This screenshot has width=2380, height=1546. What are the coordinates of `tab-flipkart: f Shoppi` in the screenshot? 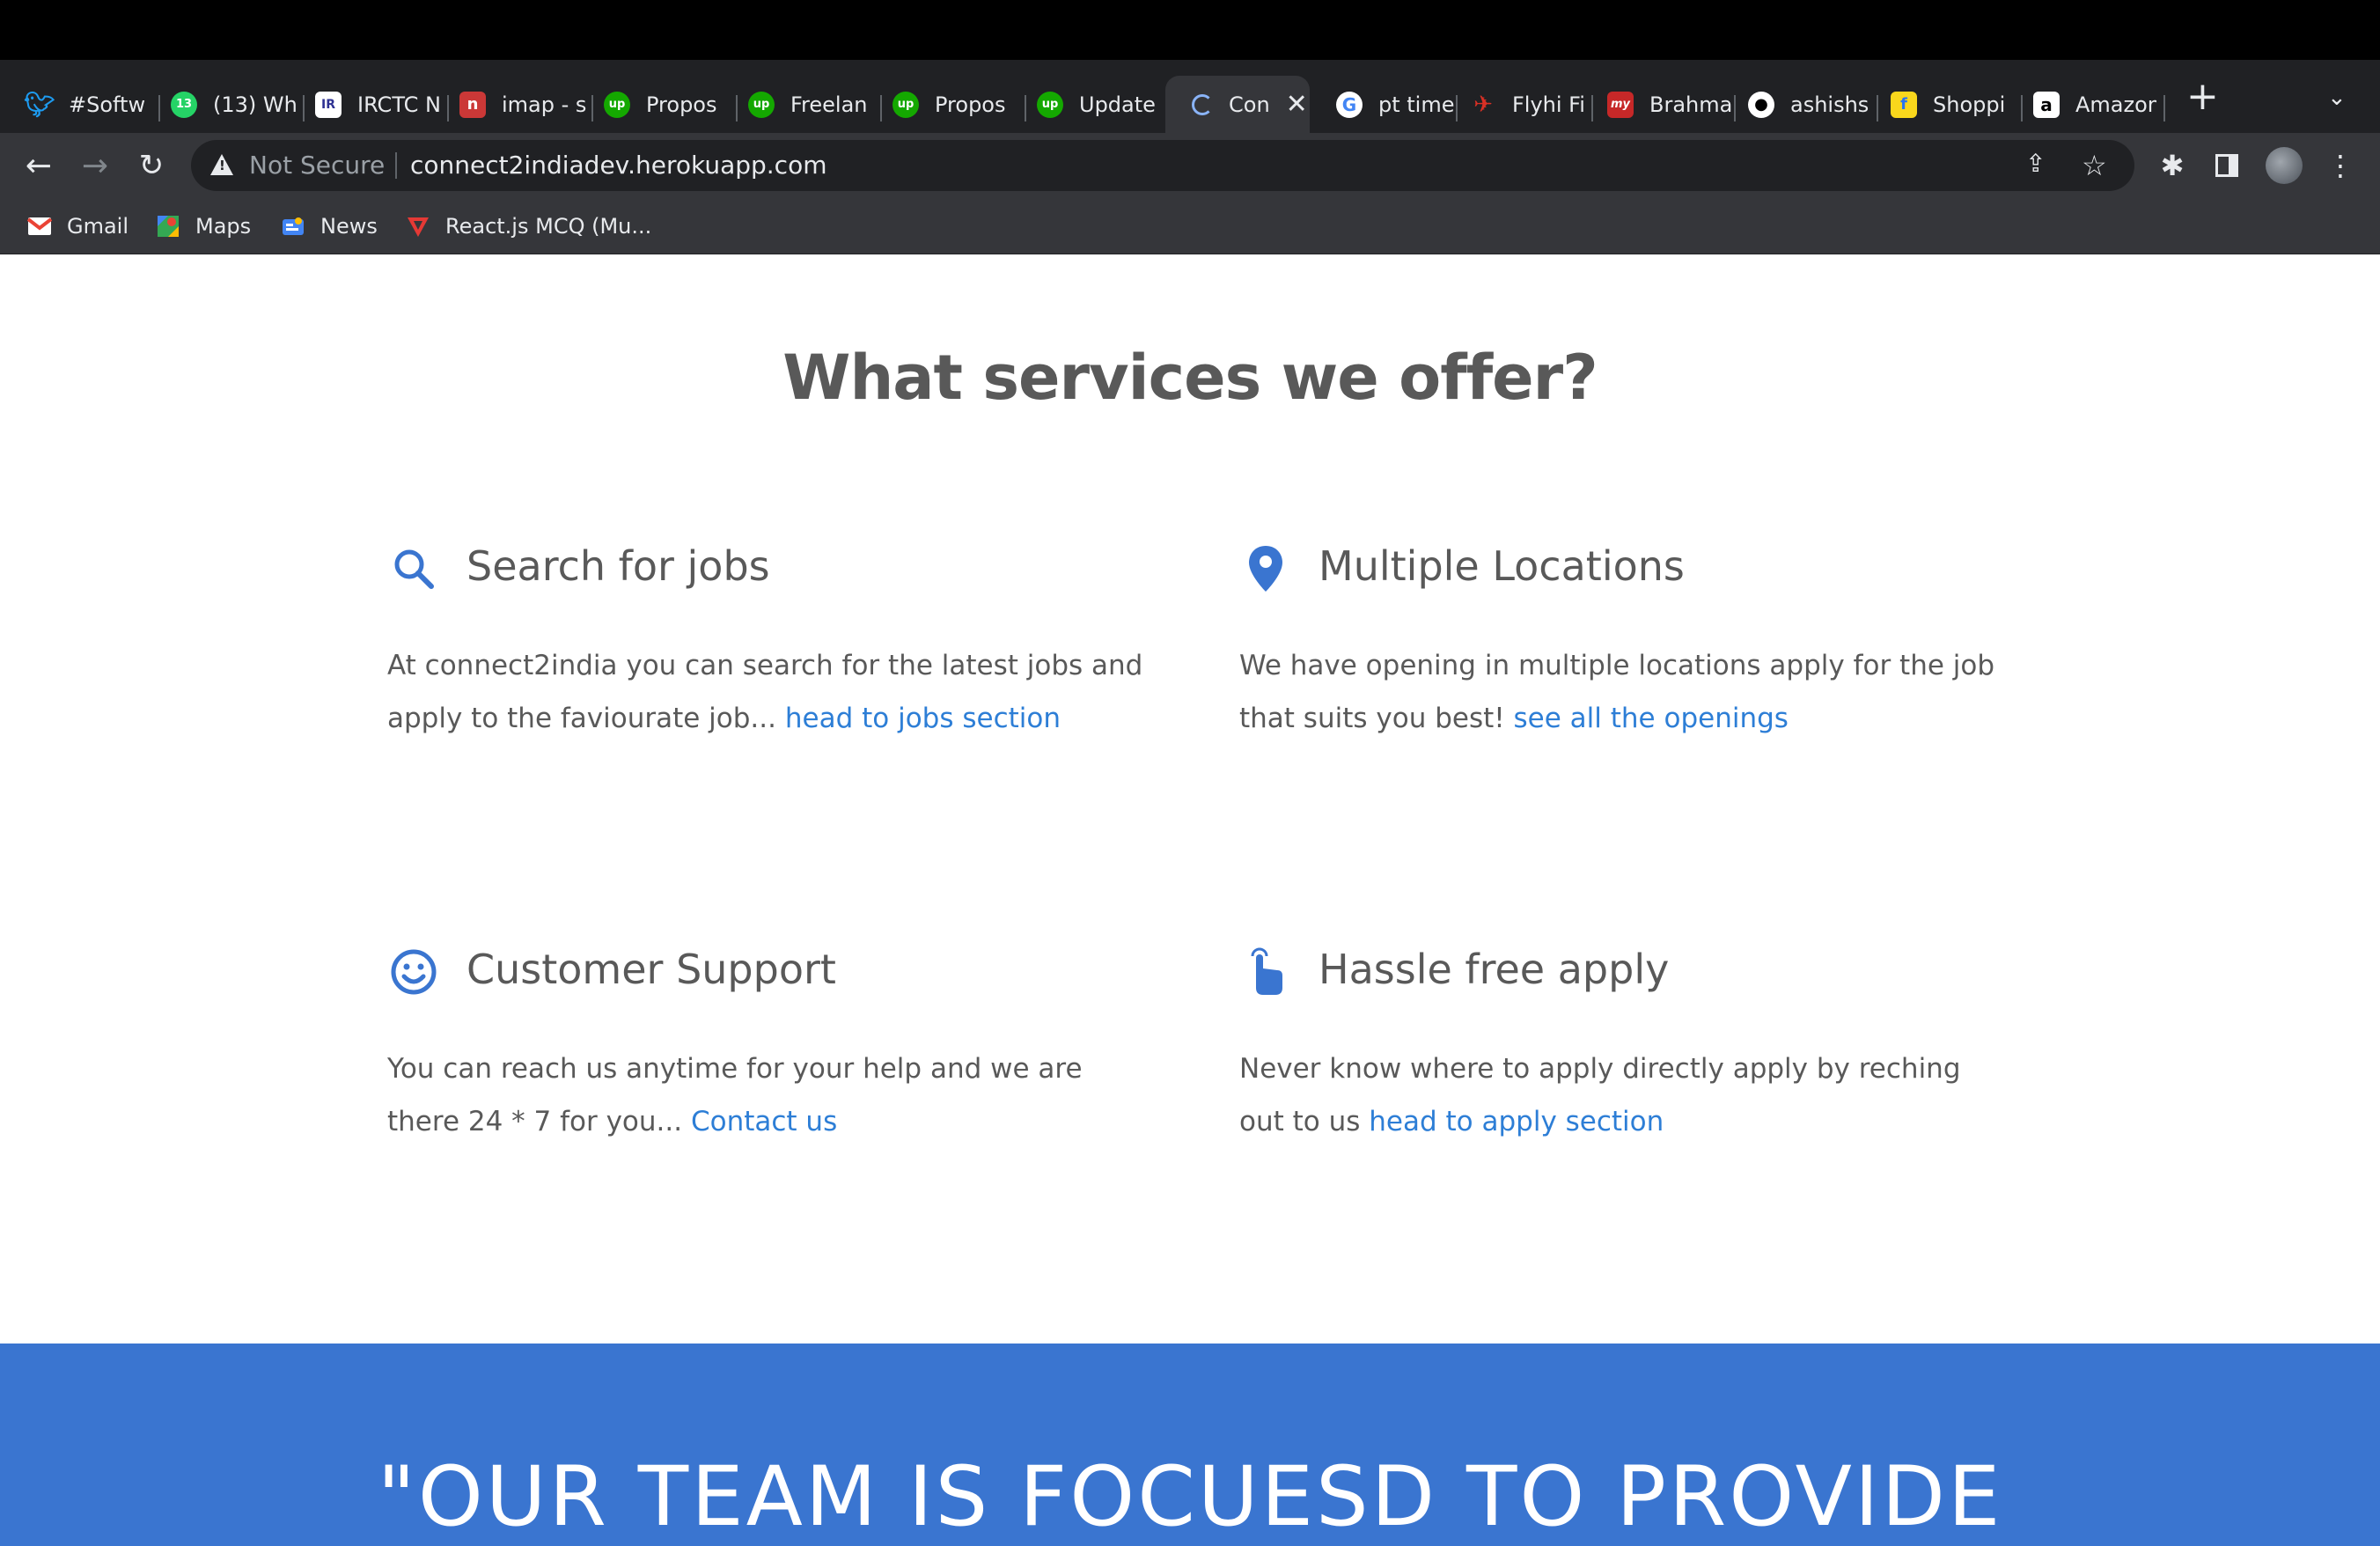 It's located at (1940, 104).